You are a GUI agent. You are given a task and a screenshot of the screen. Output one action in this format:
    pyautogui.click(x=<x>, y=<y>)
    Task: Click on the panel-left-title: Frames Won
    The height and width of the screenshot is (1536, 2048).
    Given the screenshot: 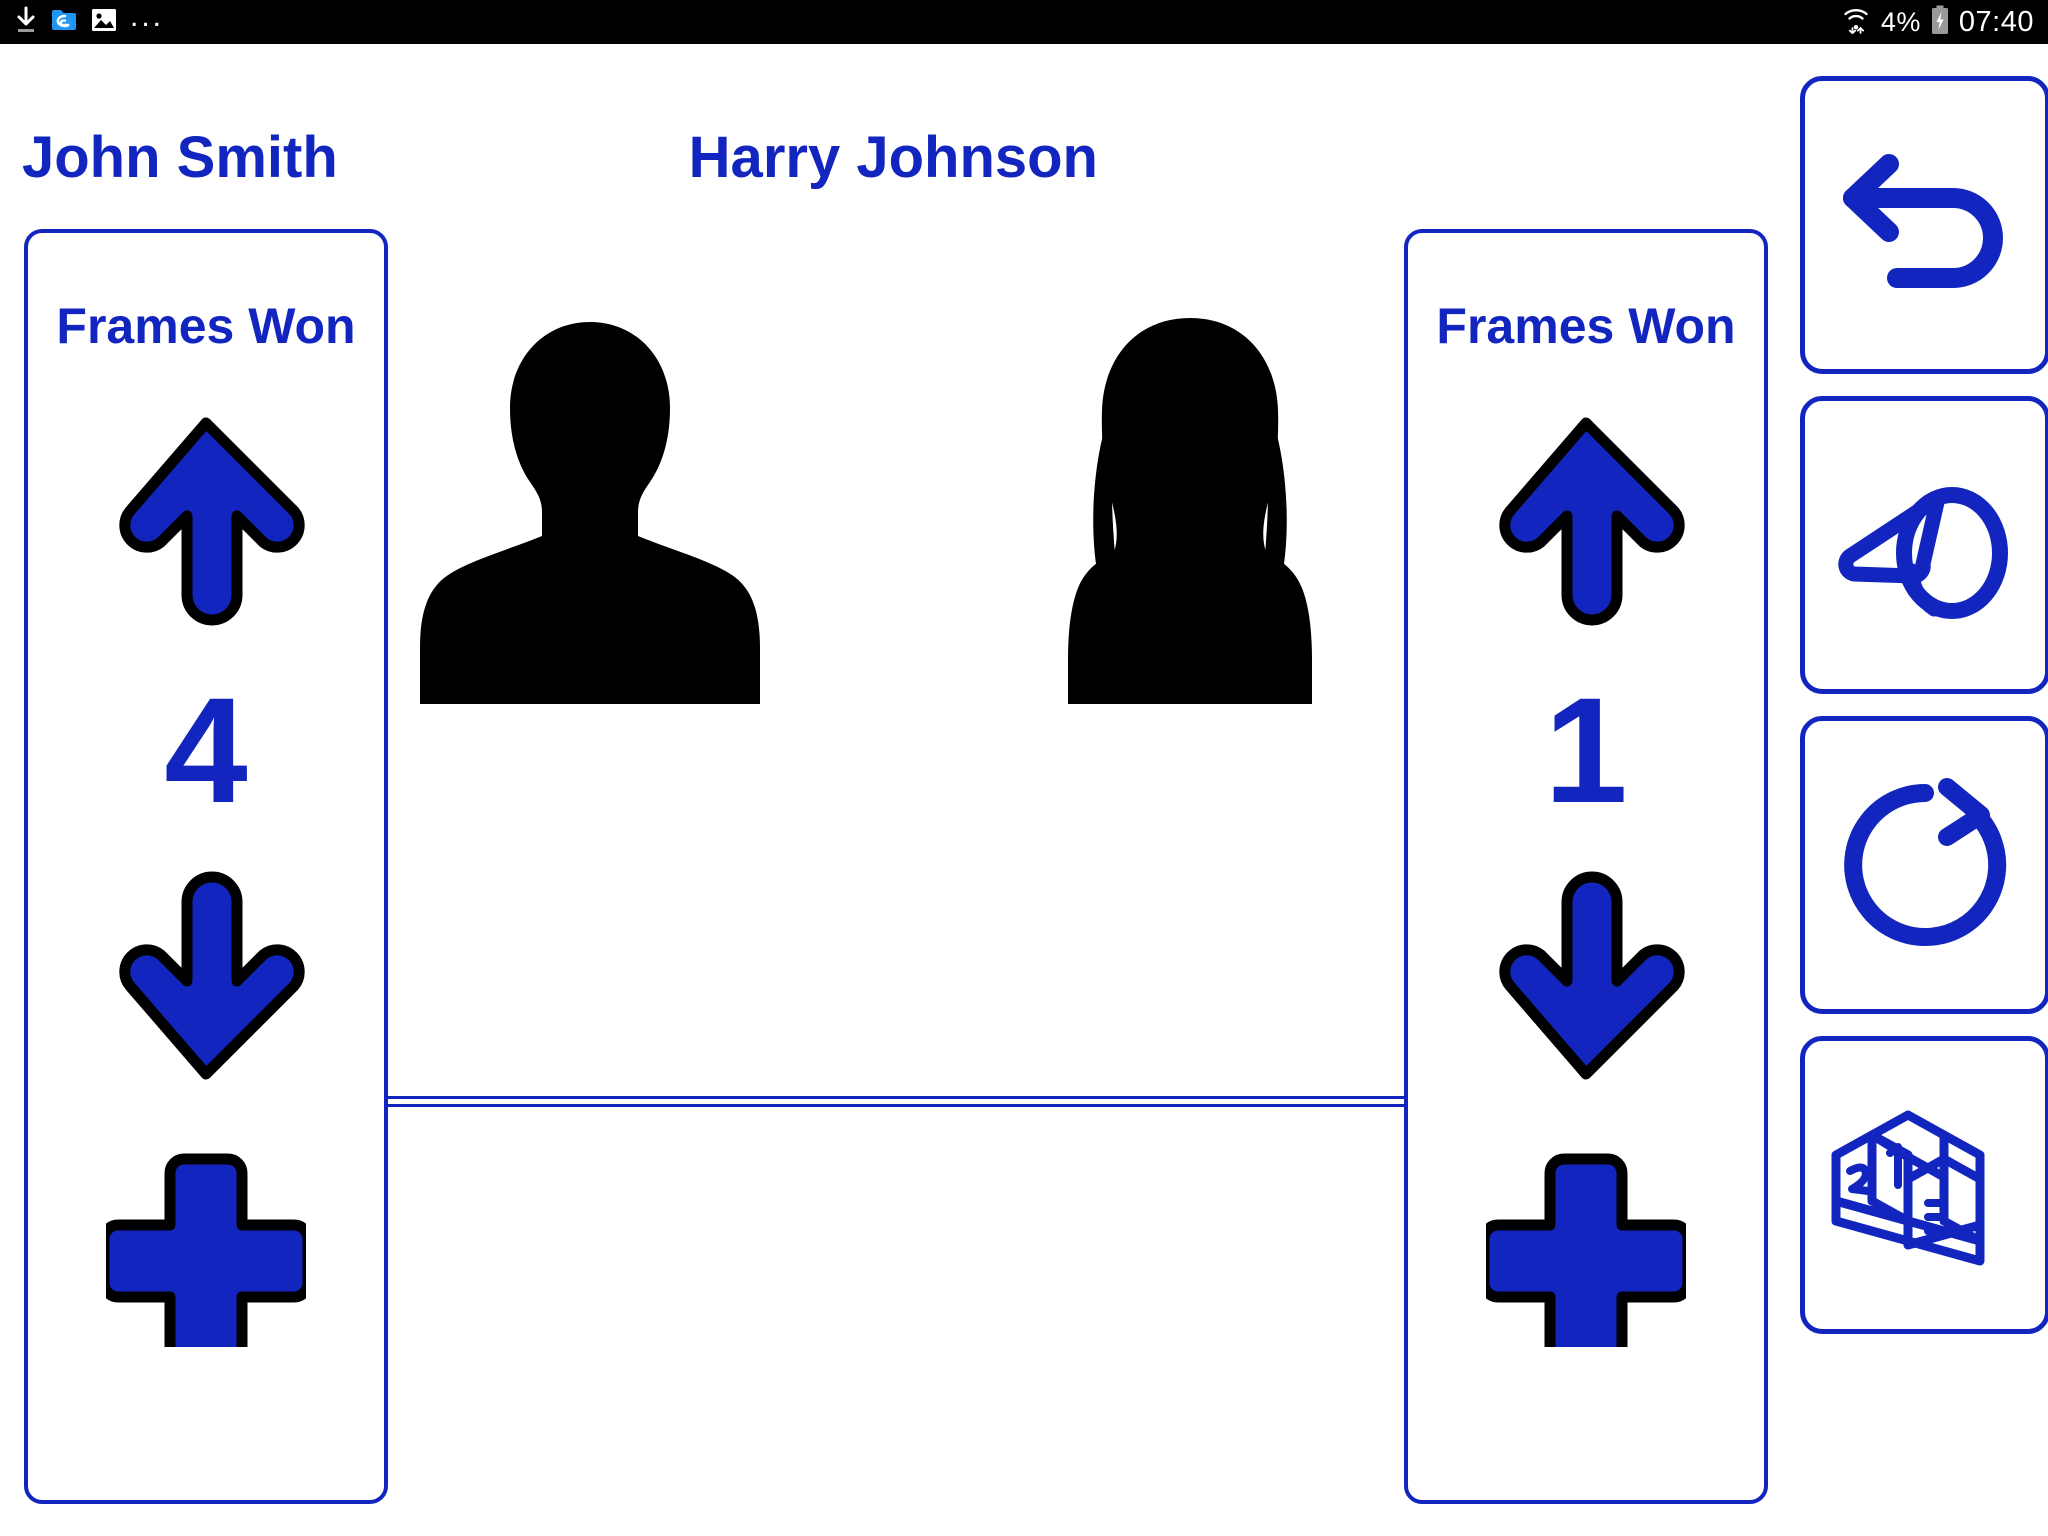 What is the action you would take?
    pyautogui.click(x=206, y=326)
    